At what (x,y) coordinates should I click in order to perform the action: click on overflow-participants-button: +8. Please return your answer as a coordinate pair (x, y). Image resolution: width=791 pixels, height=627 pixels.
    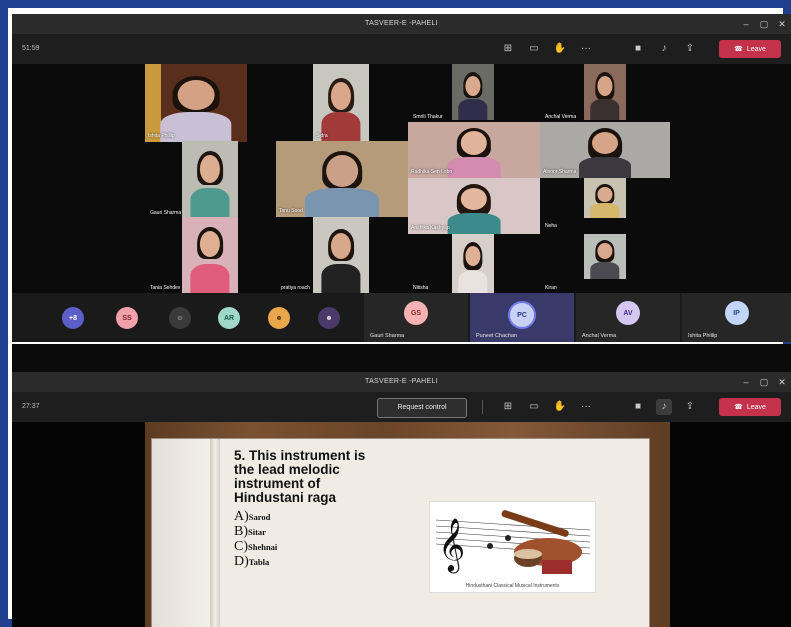
    Looking at the image, I should click on (73, 318).